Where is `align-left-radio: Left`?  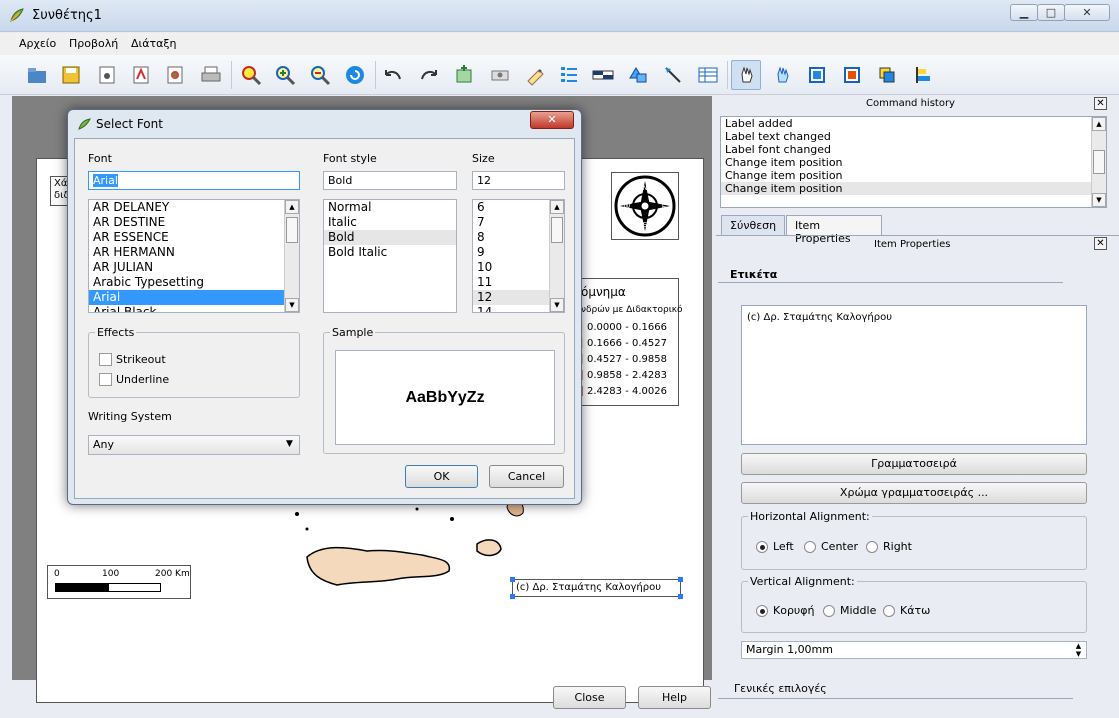
align-left-radio: Left is located at coordinates (775, 546).